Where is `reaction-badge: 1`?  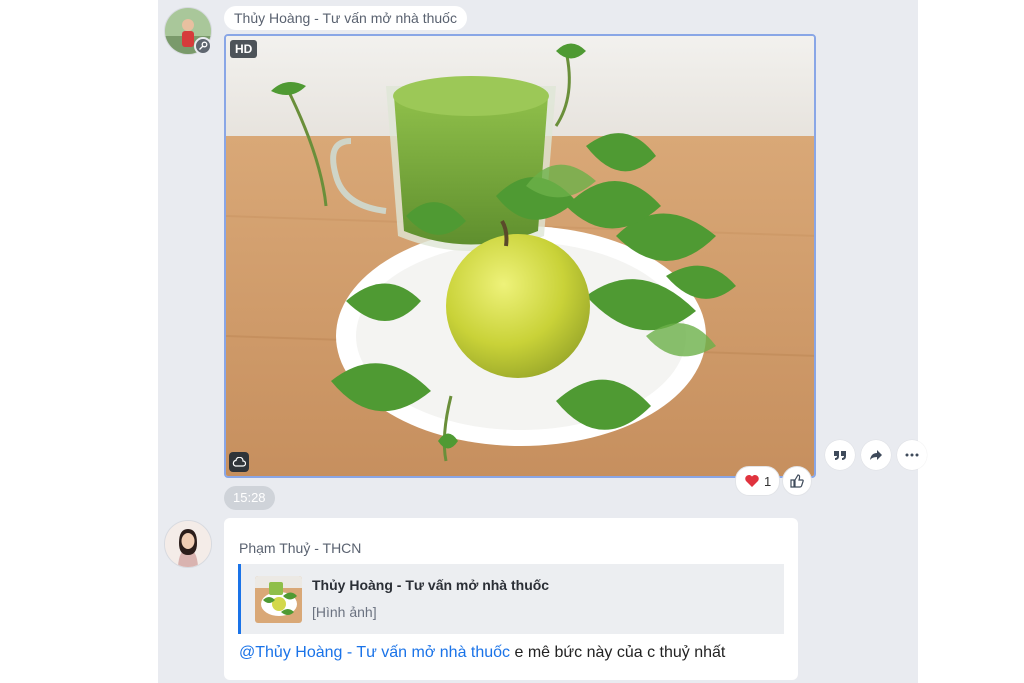
reaction-badge: 1 is located at coordinates (758, 481).